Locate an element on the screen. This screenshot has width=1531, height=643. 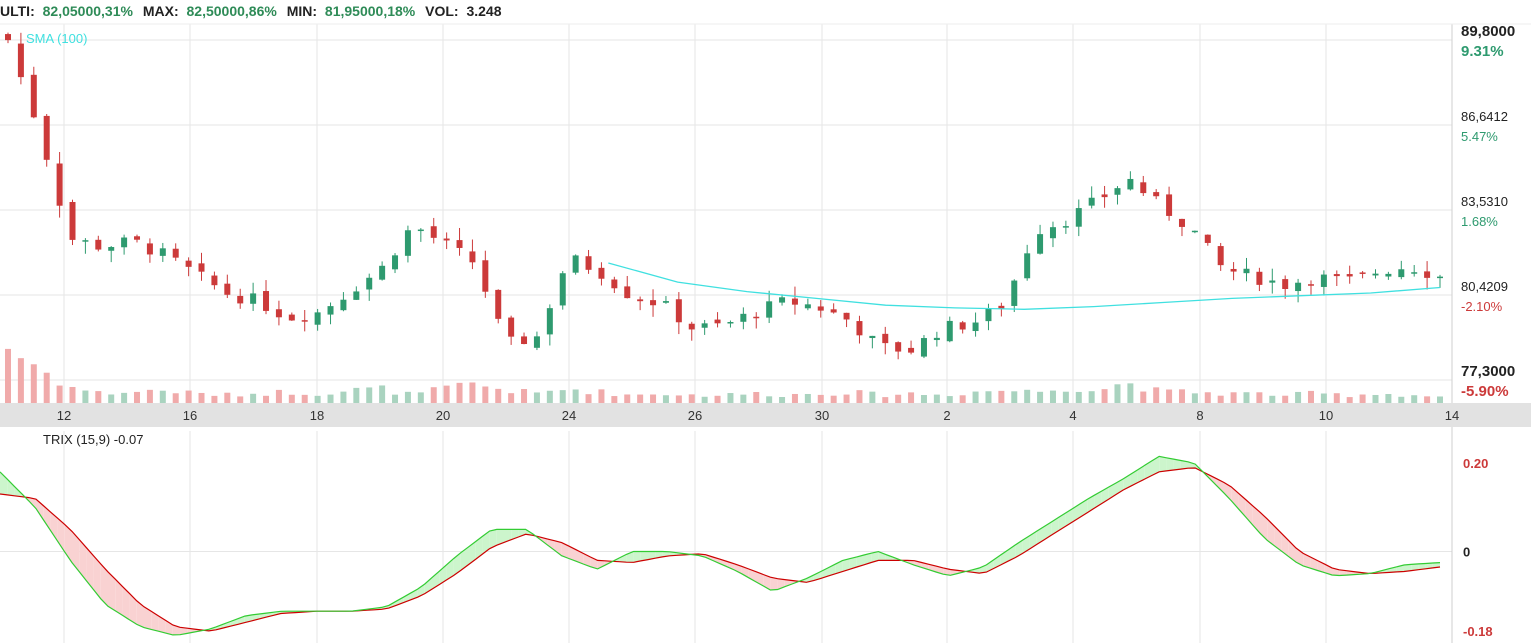
percent-tick-label: -2.10% is located at coordinates (1482, 306).